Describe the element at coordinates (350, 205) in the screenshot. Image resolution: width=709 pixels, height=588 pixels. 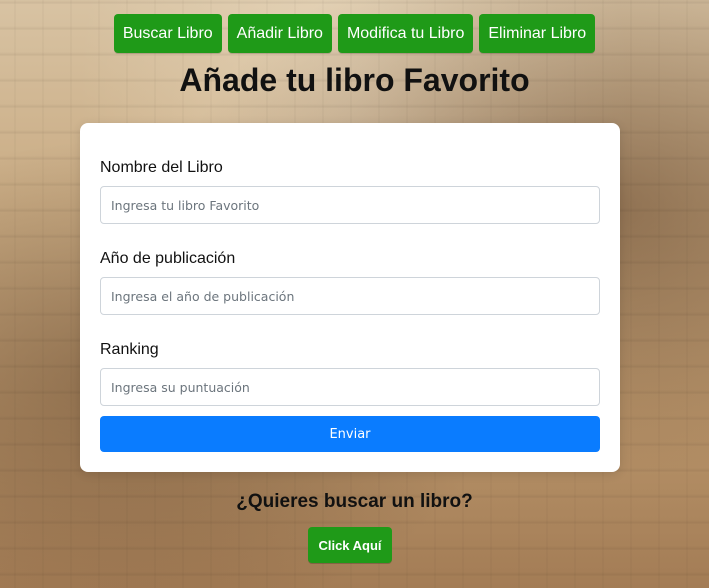
I see `book-name-input` at that location.